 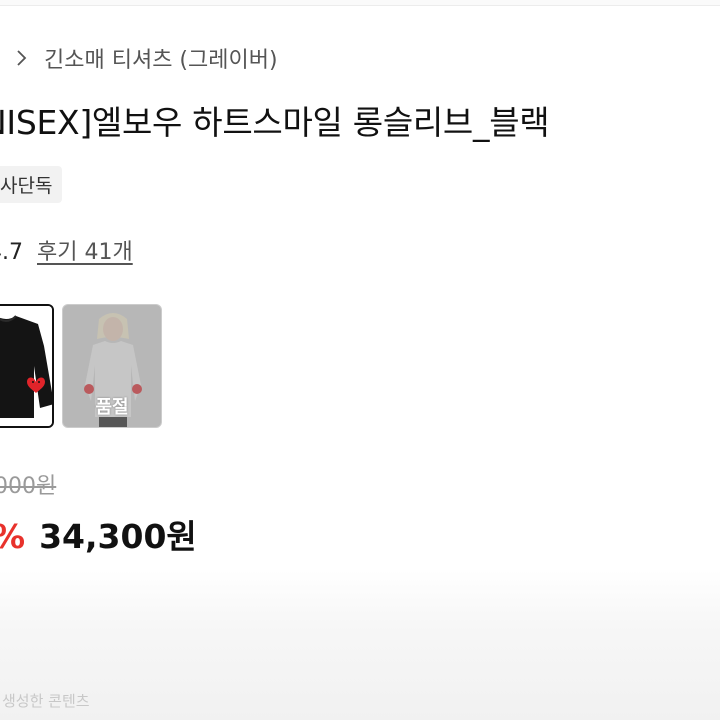 What do you see at coordinates (12, 536) in the screenshot?
I see `discount-rate: %` at bounding box center [12, 536].